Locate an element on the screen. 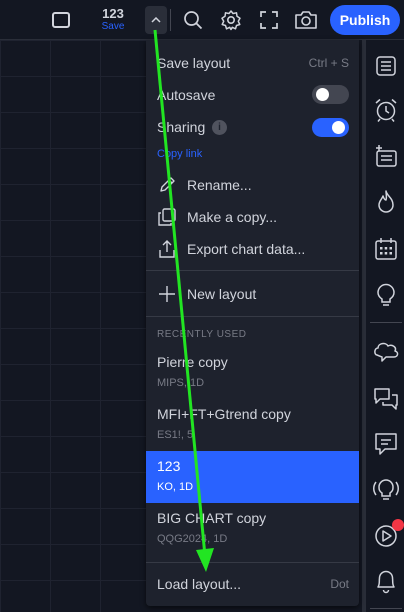  recent-layout-symbol: MIPS, 1D is located at coordinates (181, 383).